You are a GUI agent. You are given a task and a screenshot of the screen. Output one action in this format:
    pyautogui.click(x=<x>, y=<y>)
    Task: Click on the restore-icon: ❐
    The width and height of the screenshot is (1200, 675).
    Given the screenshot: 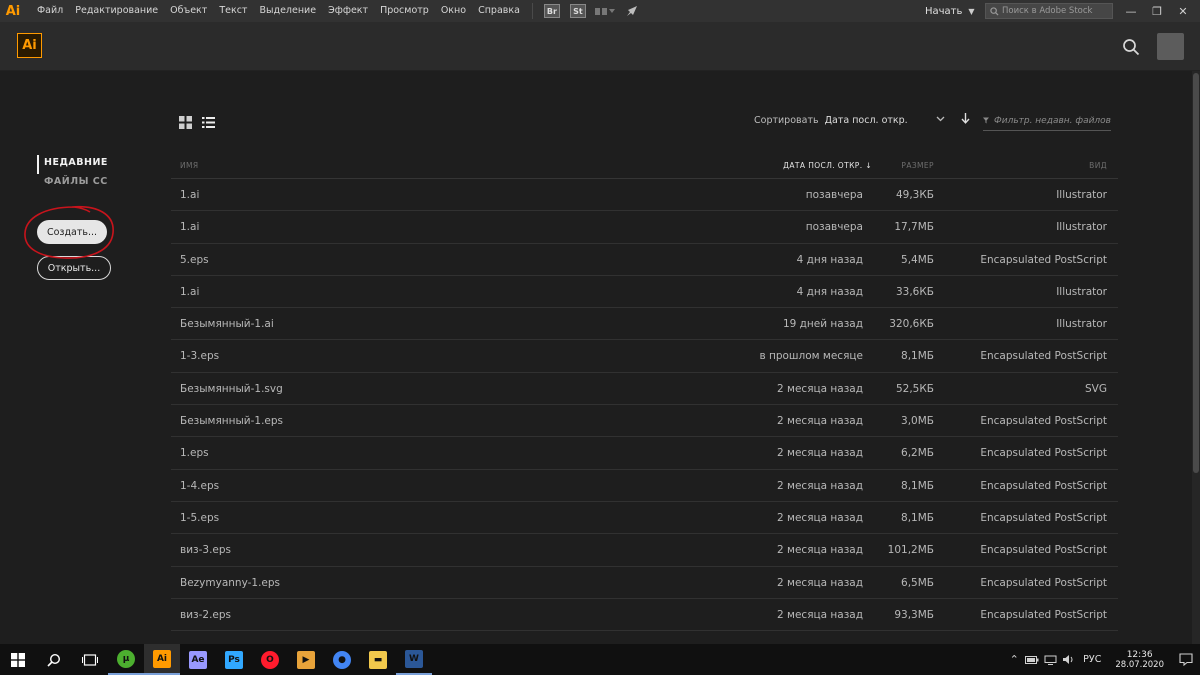 What is the action you would take?
    pyautogui.click(x=1157, y=11)
    